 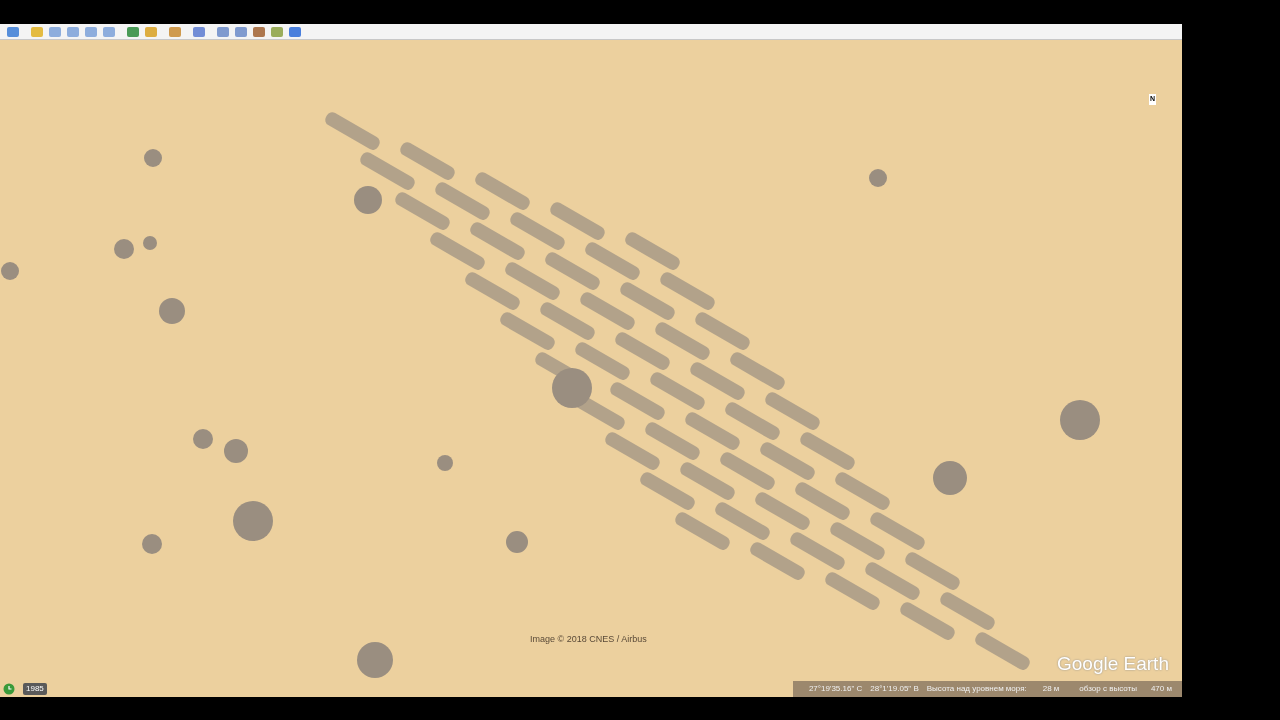 What do you see at coordinates (1113, 664) in the screenshot?
I see `google-earth-logo: Google Earth` at bounding box center [1113, 664].